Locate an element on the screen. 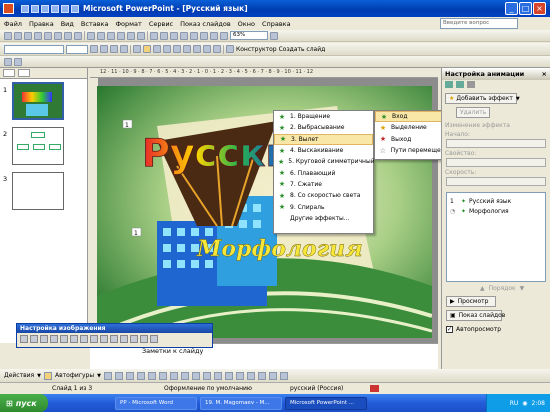 This screenshot has width=550, height=412. clipart-icon is located at coordinates (184, 375).